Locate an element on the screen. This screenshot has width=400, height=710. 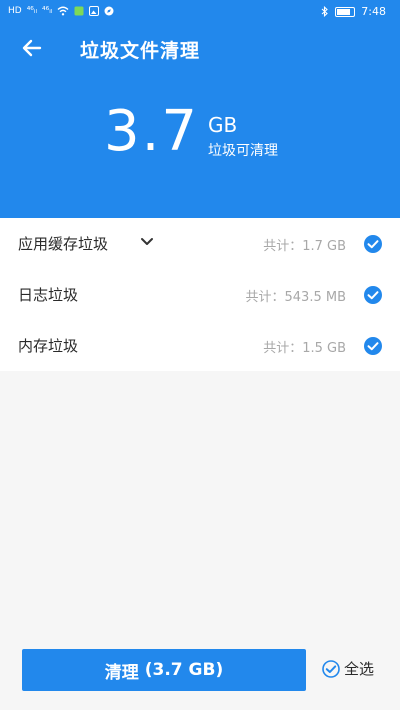
clean-button: 清理 (3.7 GB) is located at coordinates (164, 670).